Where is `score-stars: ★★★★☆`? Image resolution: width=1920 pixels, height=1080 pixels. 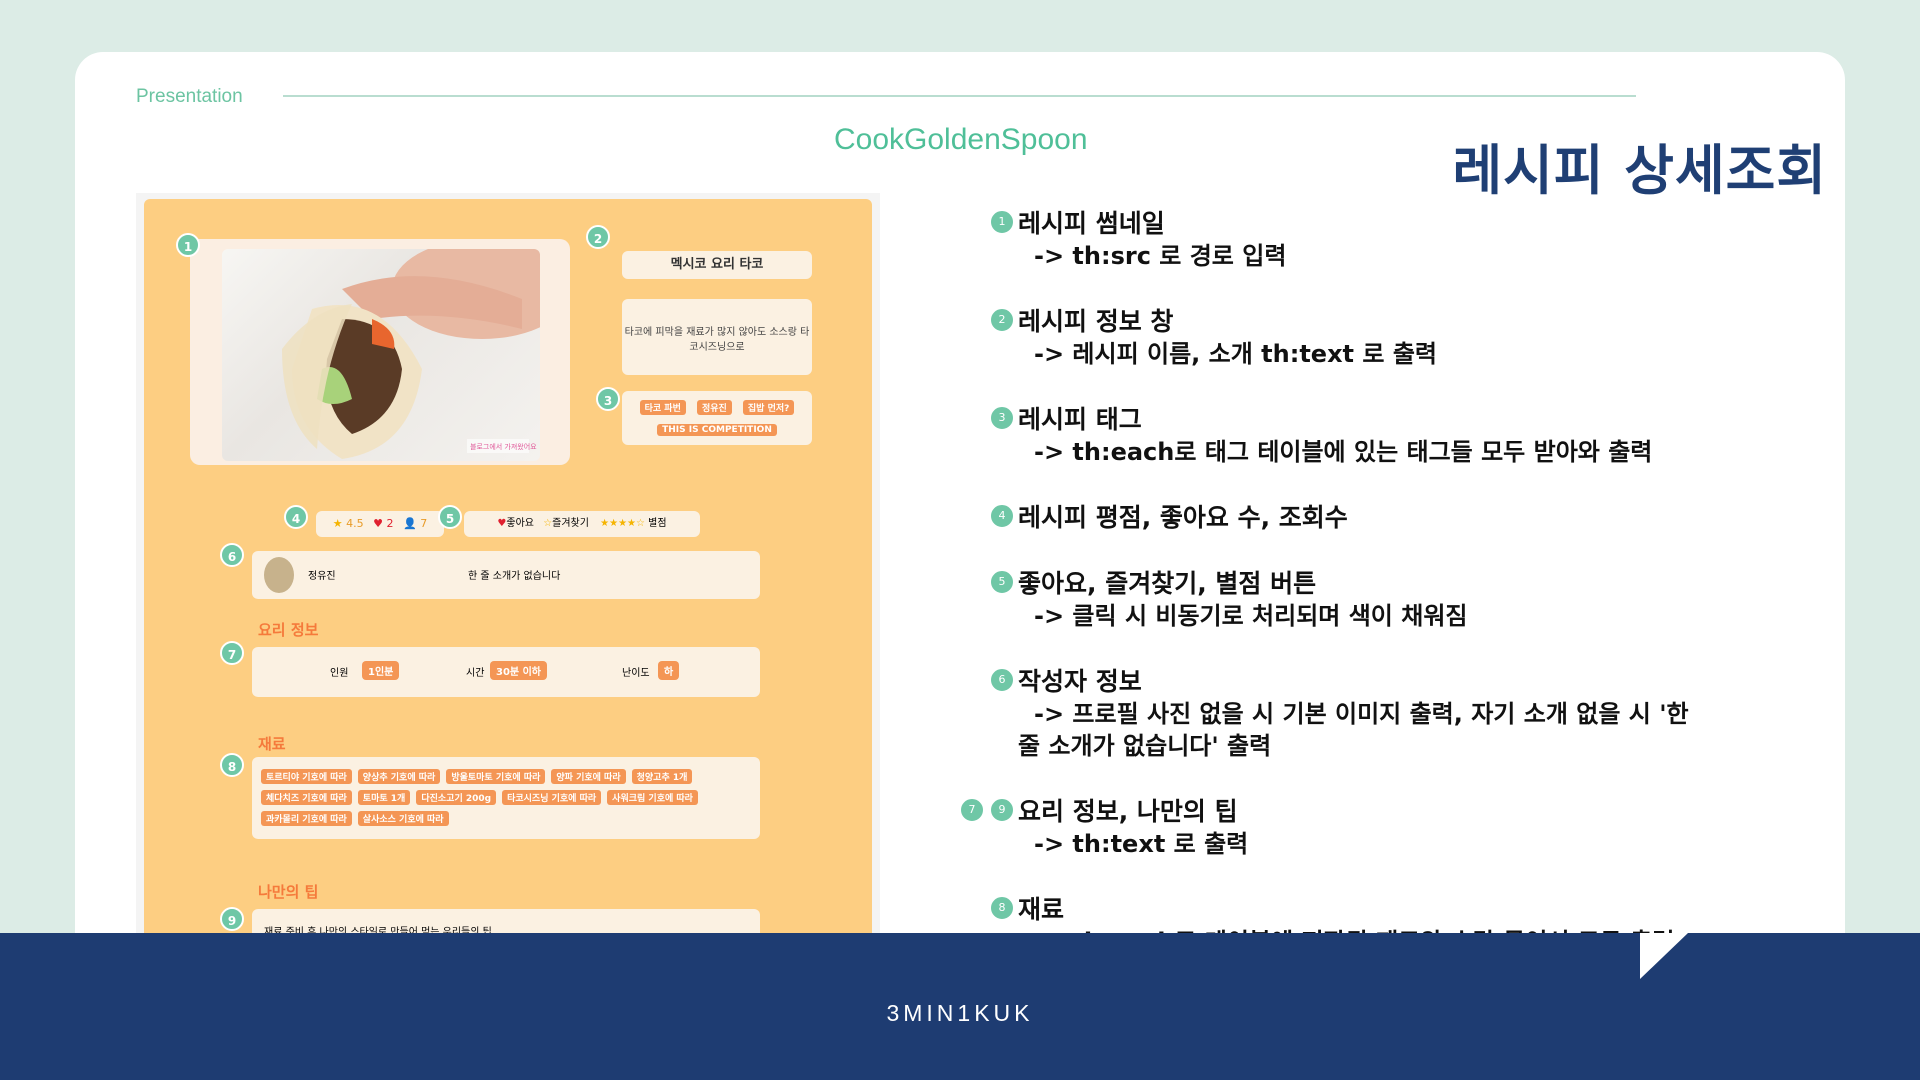 score-stars: ★★★★☆ is located at coordinates (622, 523).